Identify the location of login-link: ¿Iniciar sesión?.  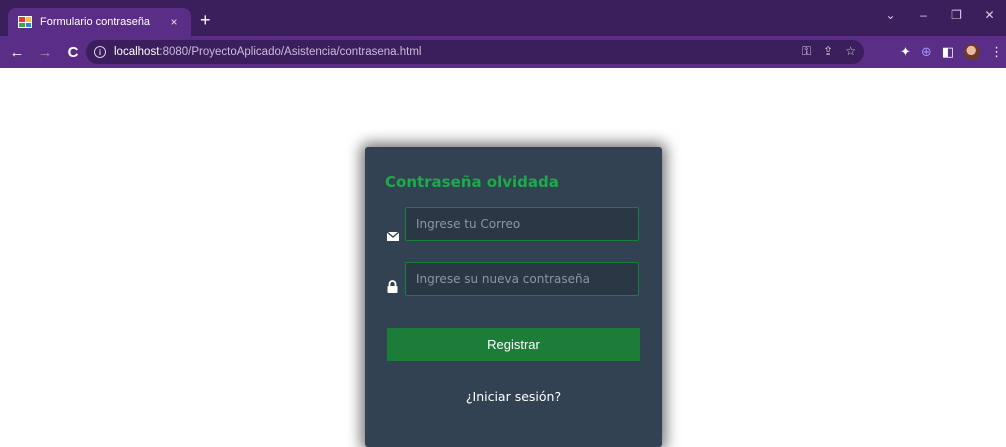
(513, 396).